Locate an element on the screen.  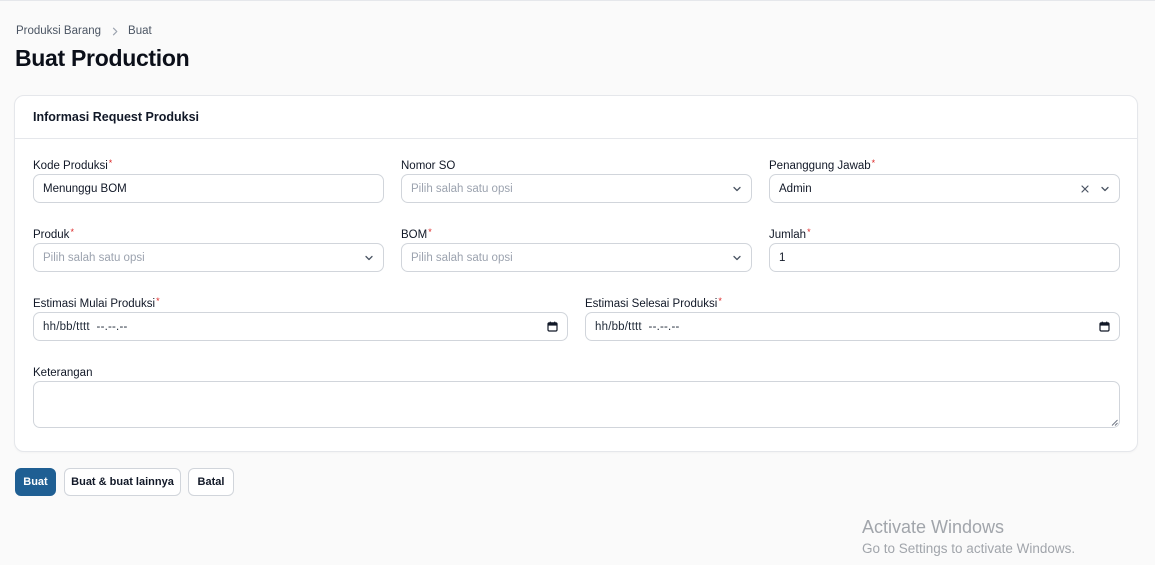
keterangan-field: Keterangan is located at coordinates (576, 398).